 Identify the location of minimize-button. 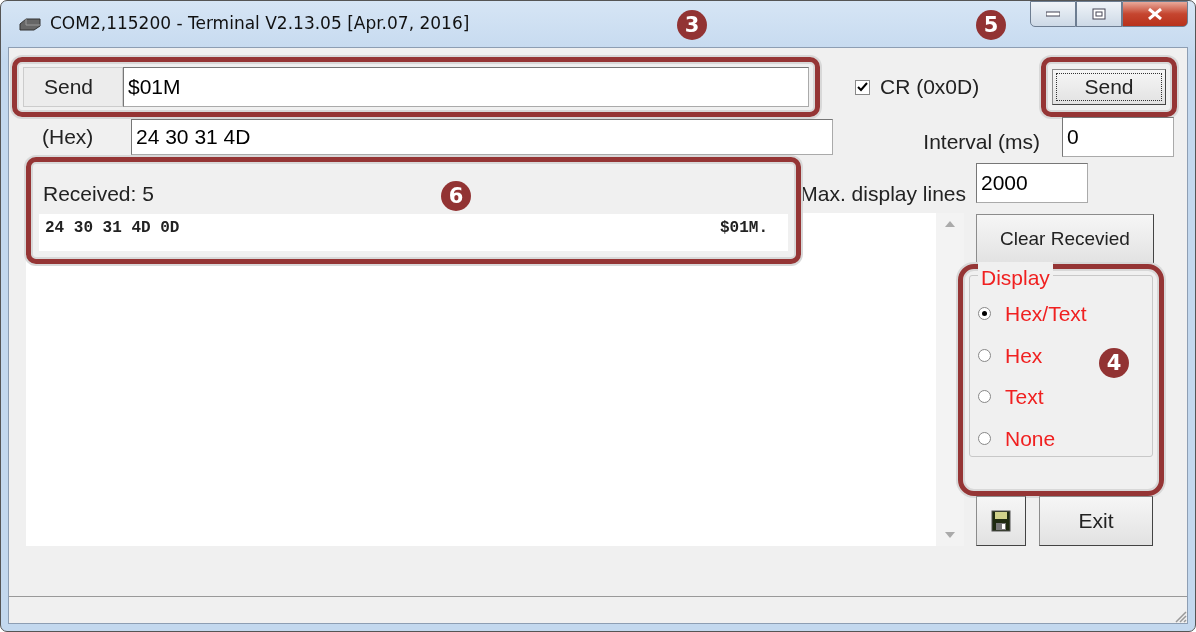
(1053, 14).